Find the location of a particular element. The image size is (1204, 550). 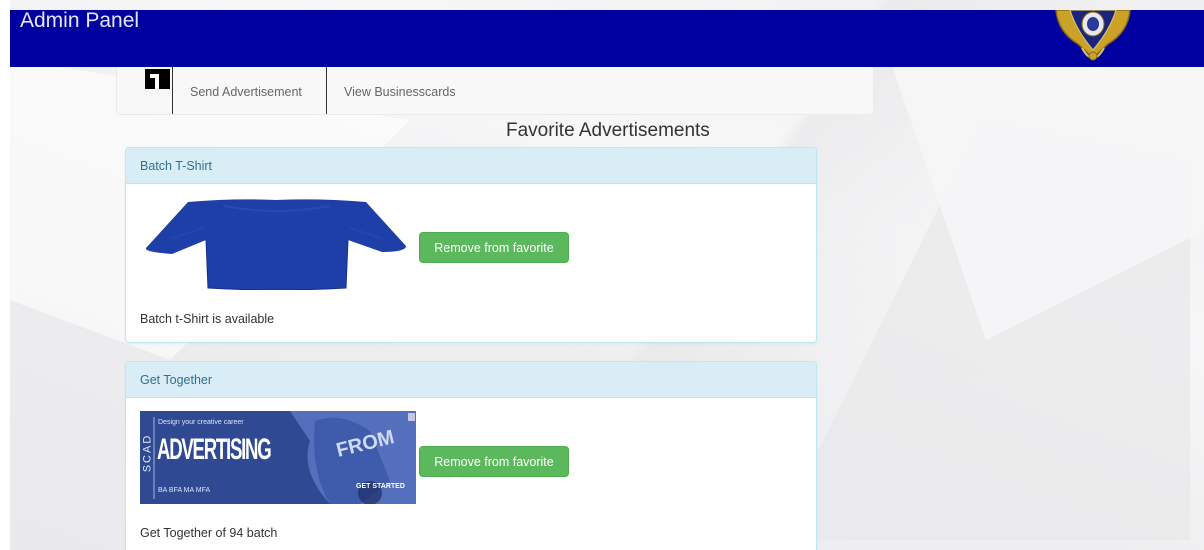

advertisement-description: Batch t-Shirt is available is located at coordinates (207, 319).